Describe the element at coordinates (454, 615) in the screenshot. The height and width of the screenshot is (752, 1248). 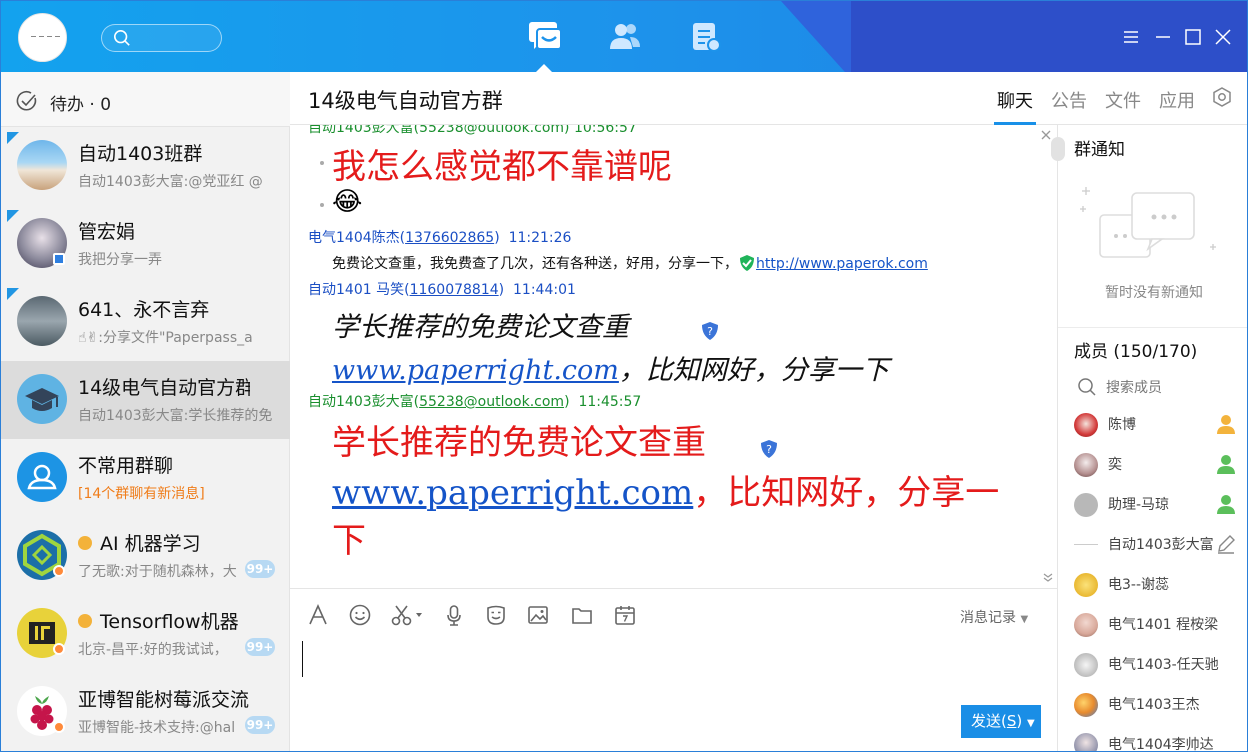
I see `microphone-icon` at that location.